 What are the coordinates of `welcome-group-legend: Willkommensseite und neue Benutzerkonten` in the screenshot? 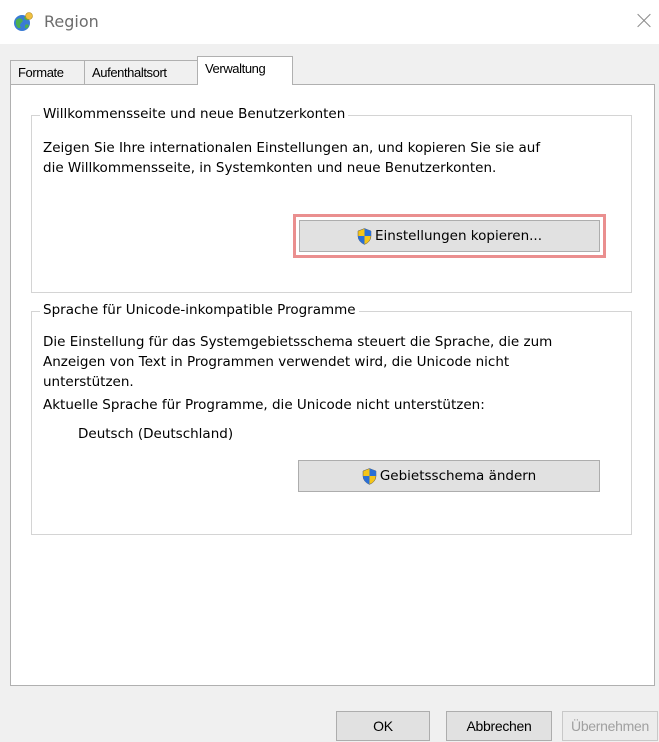 It's located at (194, 114).